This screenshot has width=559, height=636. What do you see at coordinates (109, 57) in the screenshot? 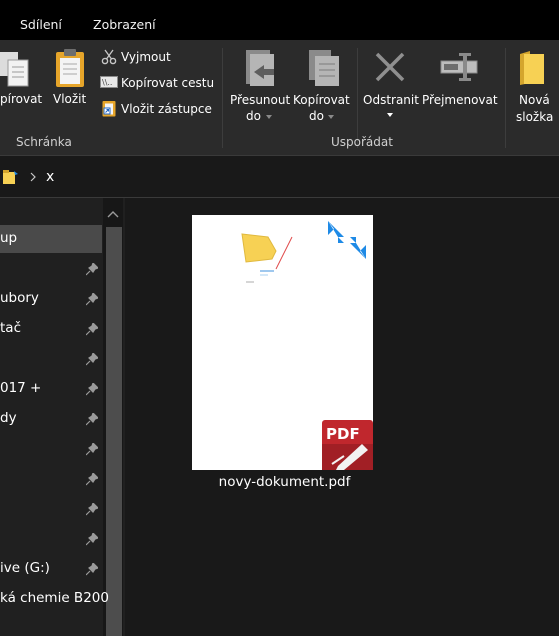
I see `scissors-icon` at bounding box center [109, 57].